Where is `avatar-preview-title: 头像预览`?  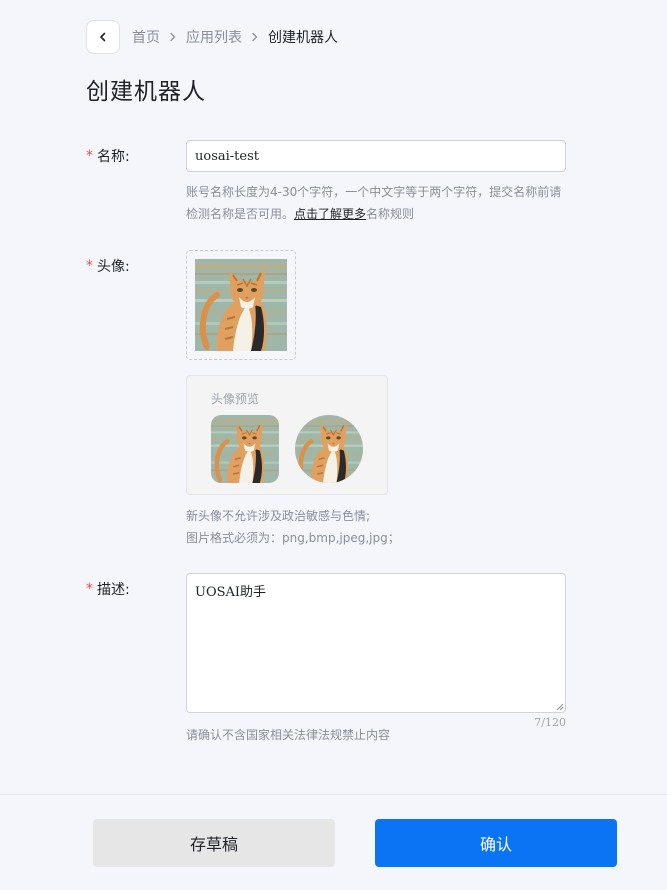
avatar-preview-title: 头像预览 is located at coordinates (235, 399).